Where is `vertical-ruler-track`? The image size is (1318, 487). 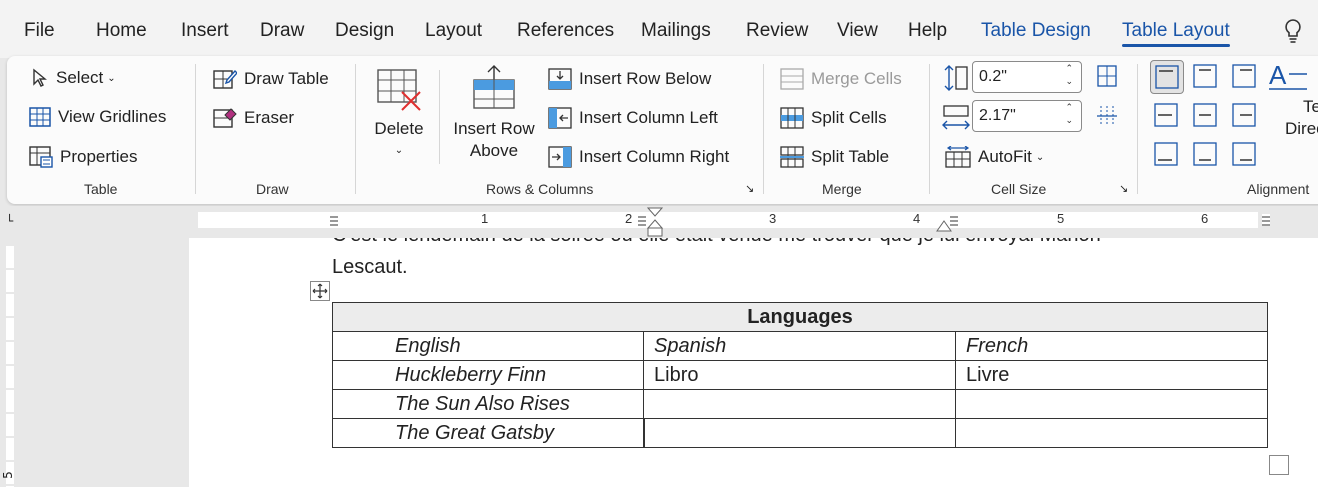 vertical-ruler-track is located at coordinates (10, 366).